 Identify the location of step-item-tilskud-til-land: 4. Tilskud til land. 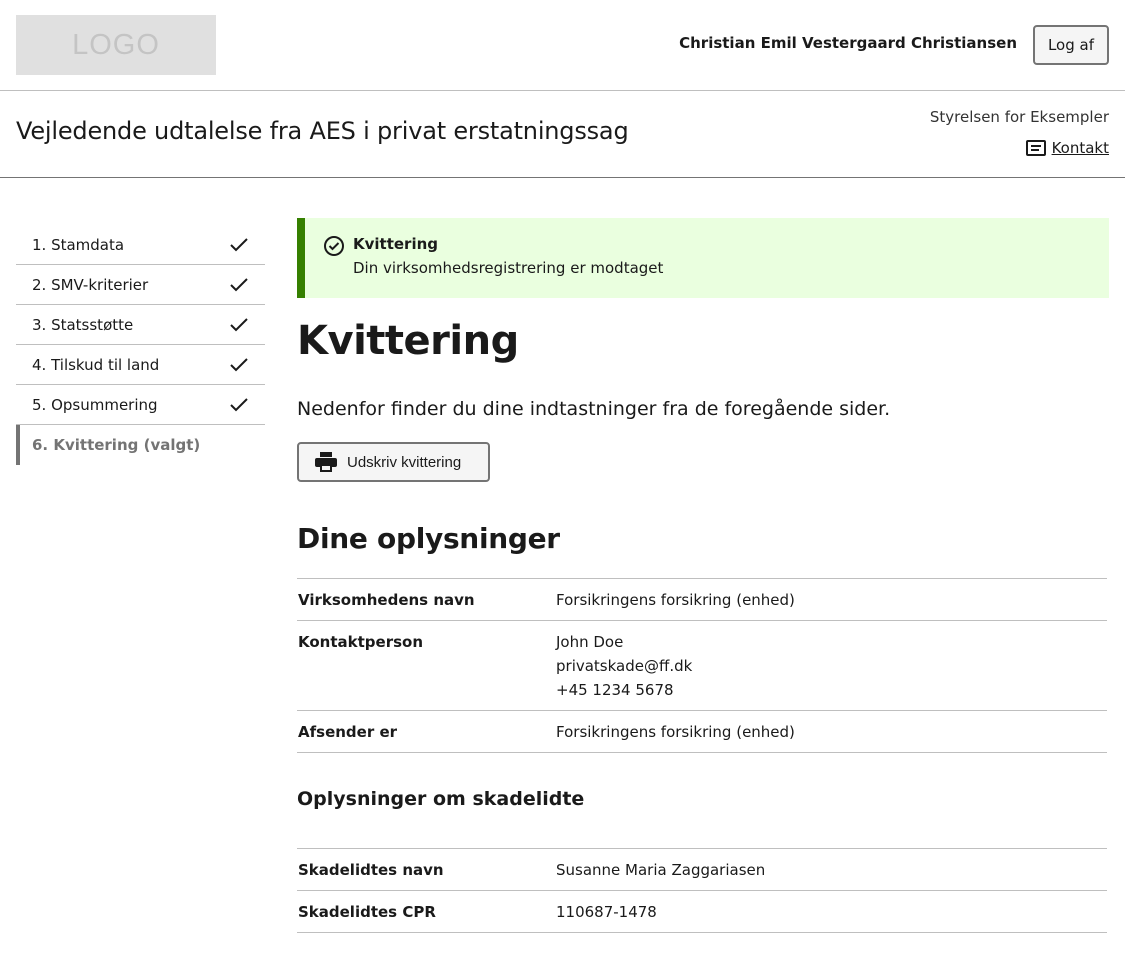
(140, 365).